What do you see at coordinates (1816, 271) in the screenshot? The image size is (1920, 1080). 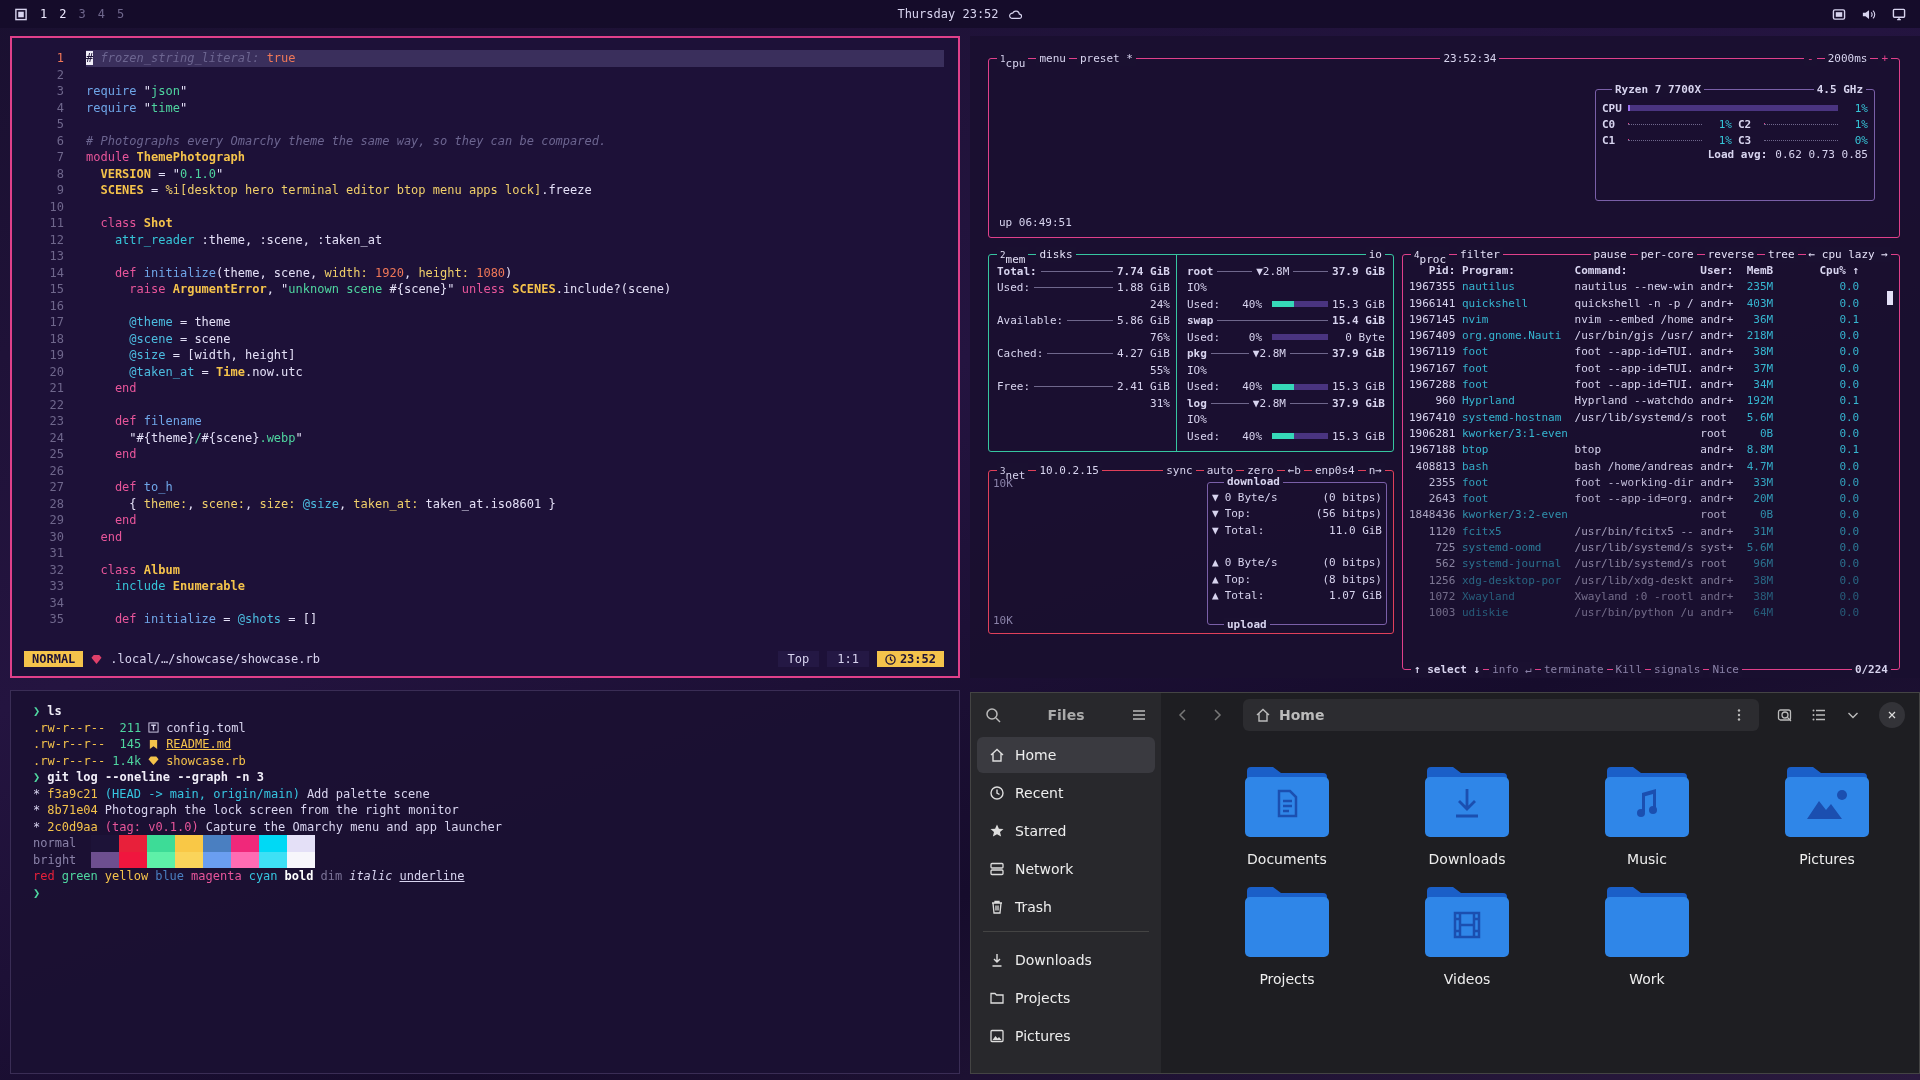 I see `column-header: Cpu% ↑` at bounding box center [1816, 271].